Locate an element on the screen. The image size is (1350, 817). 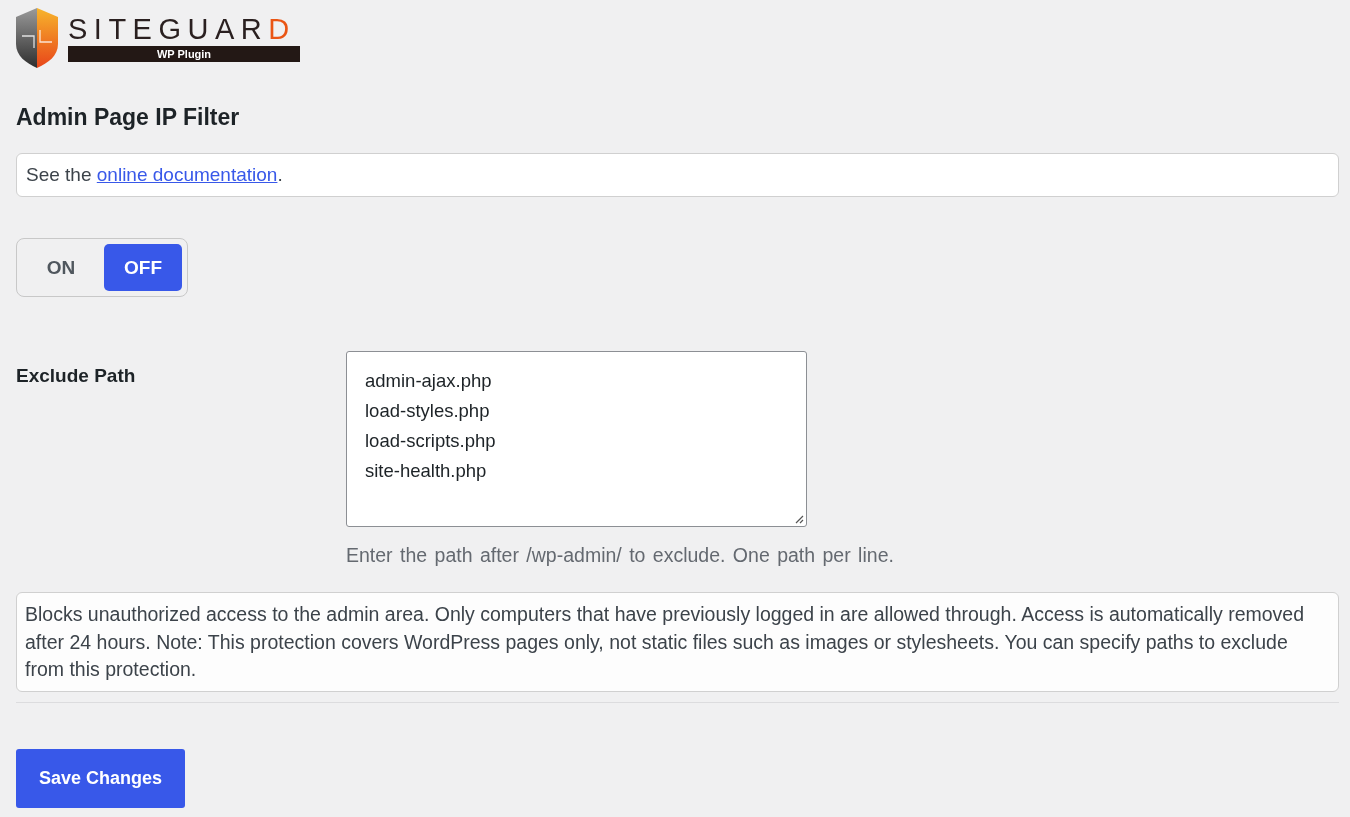
documentation-link: online documentation is located at coordinates (187, 174).